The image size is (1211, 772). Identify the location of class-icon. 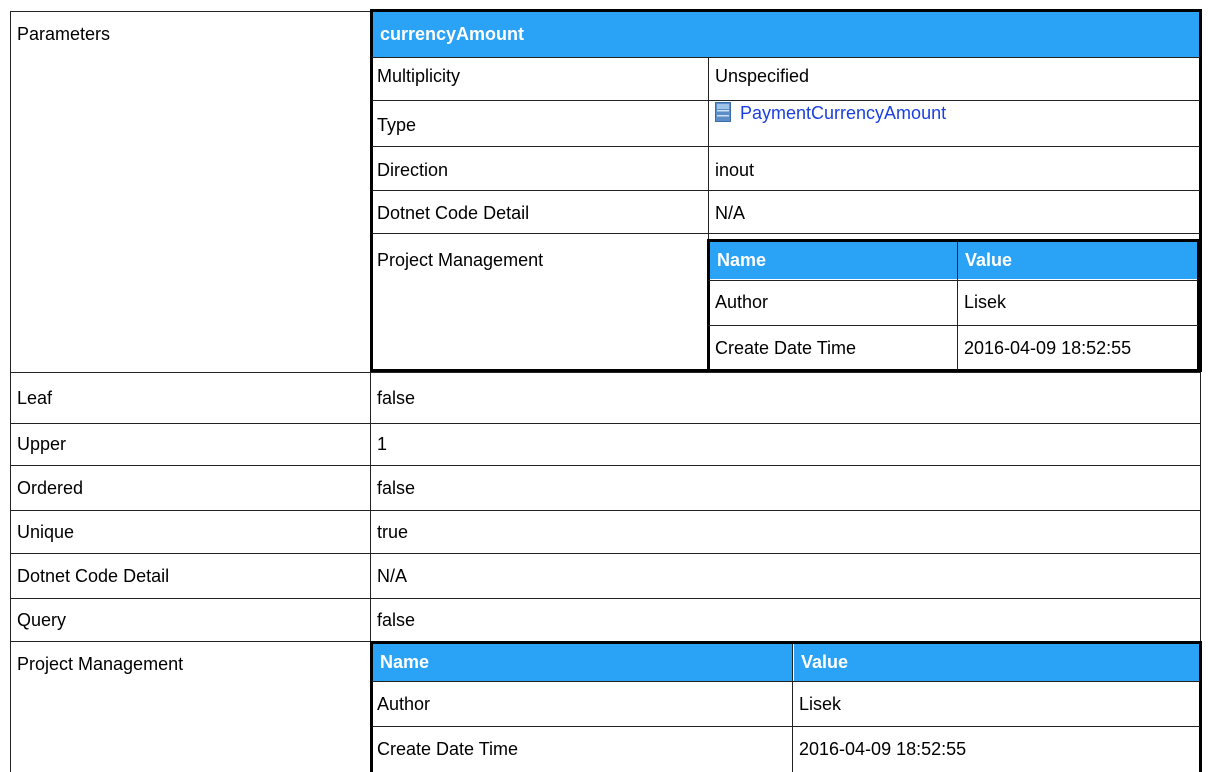
(723, 112).